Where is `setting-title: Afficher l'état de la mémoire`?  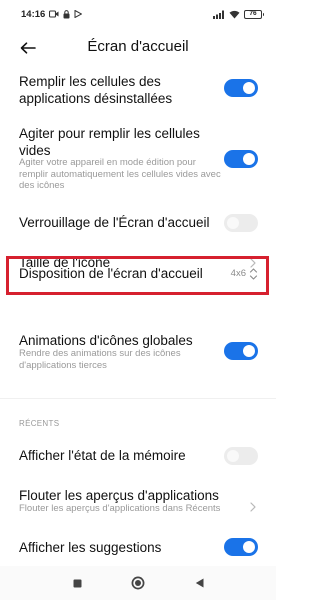 setting-title: Afficher l'état de la mémoire is located at coordinates (102, 455).